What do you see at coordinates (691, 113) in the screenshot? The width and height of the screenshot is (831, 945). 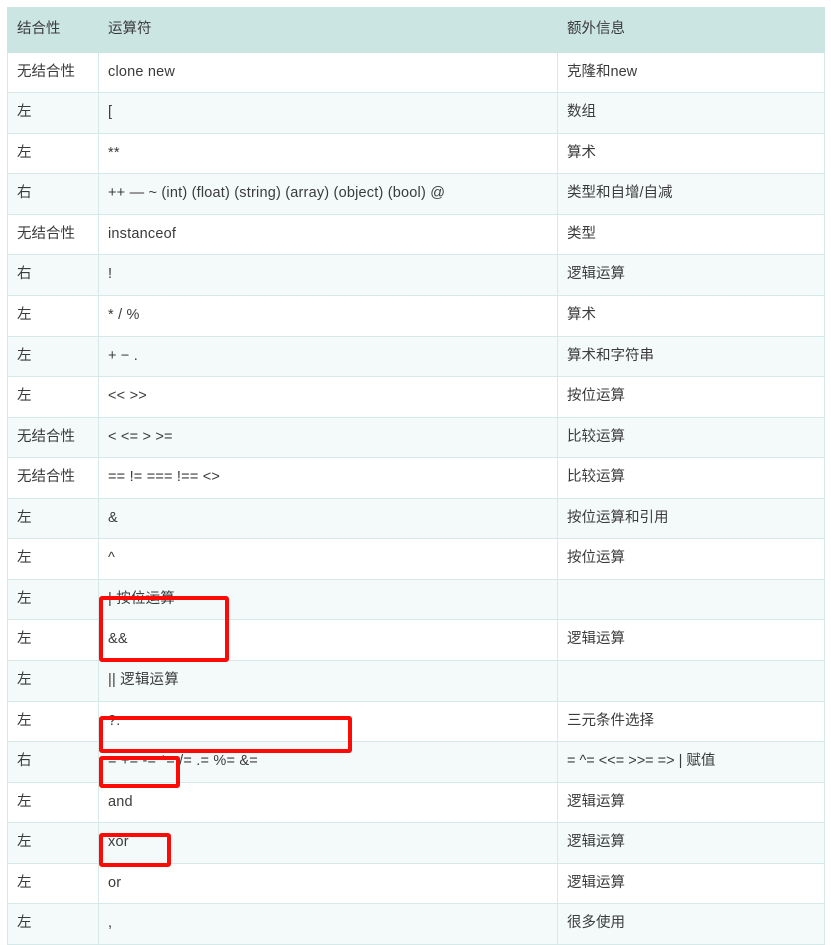 I see `cell-extra-info: 数组` at bounding box center [691, 113].